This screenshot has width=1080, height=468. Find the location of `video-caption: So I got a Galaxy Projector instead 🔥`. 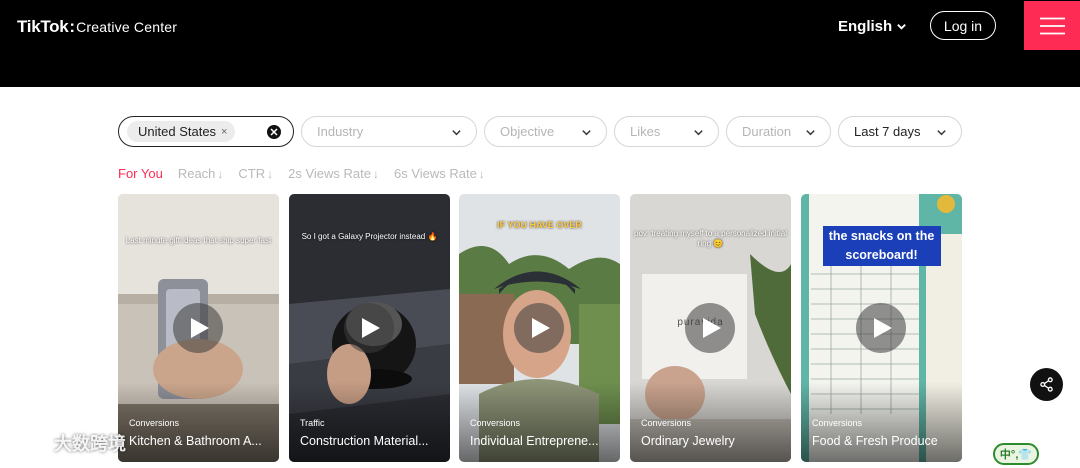

video-caption: So I got a Galaxy Projector instead 🔥 is located at coordinates (369, 236).